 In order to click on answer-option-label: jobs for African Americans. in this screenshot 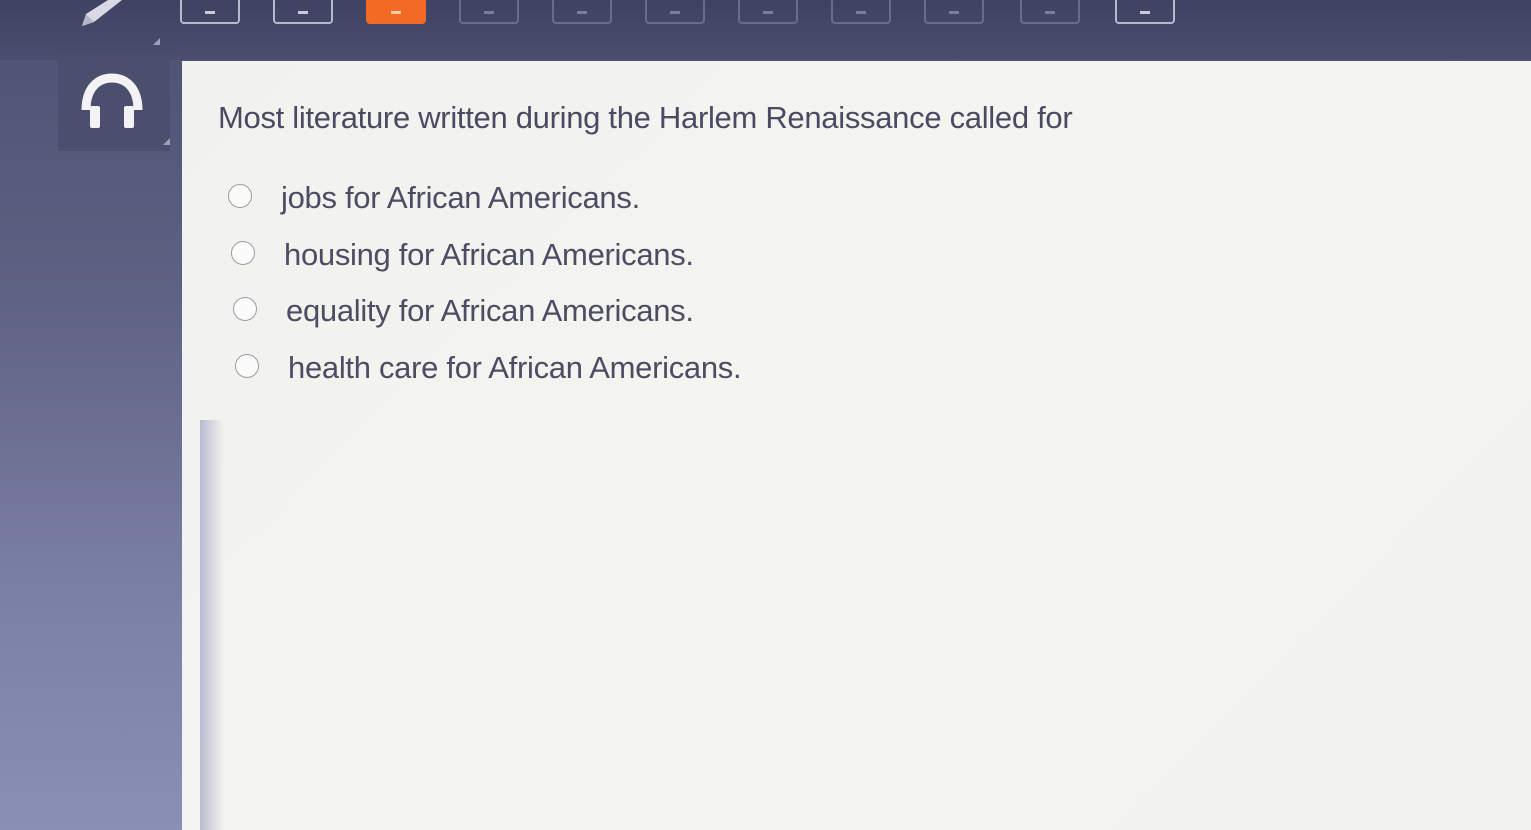, I will do `click(460, 198)`.